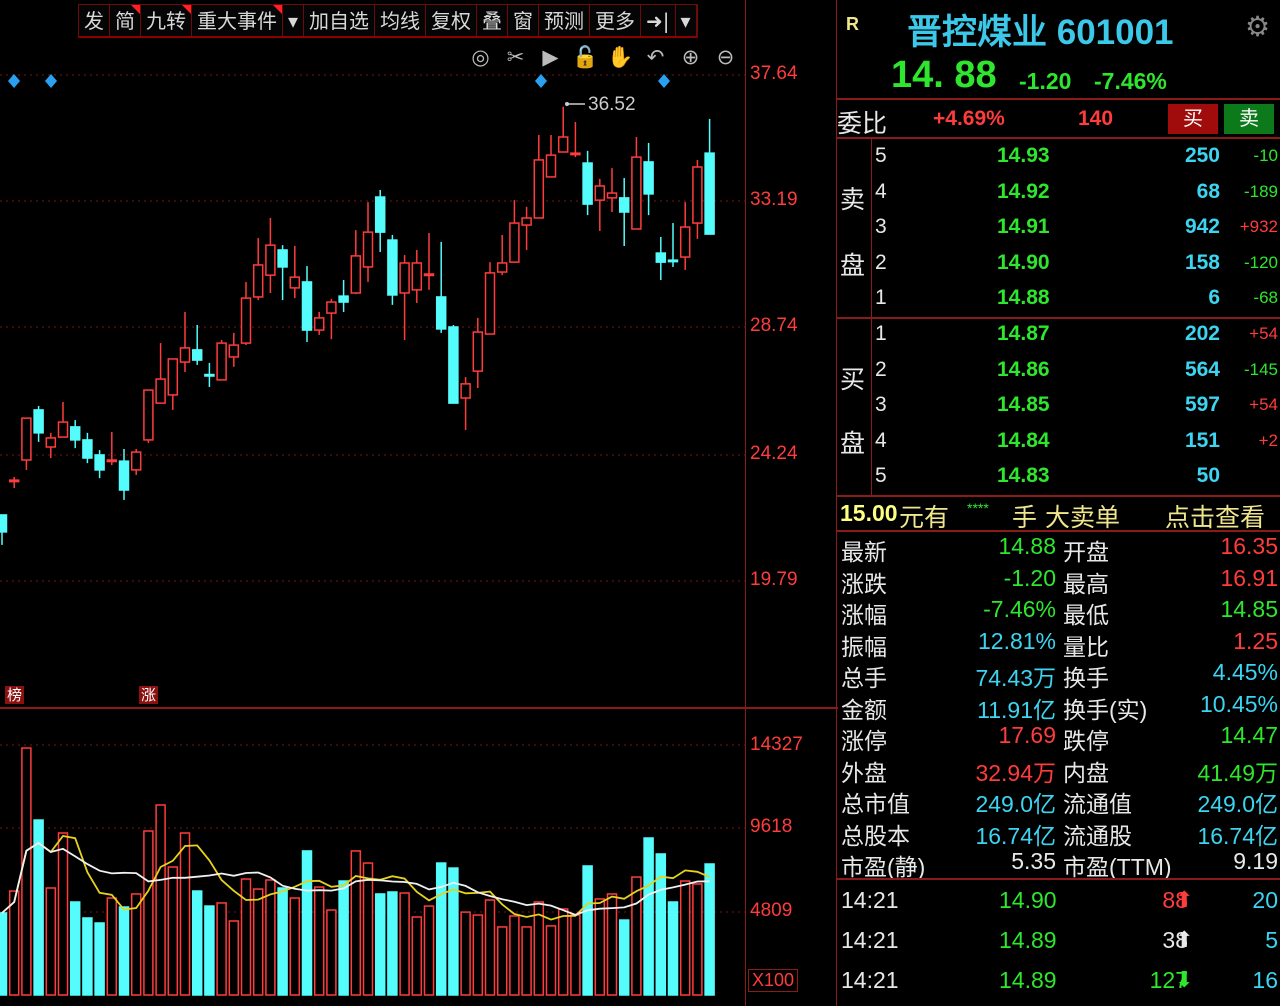 This screenshot has width=1280, height=1006. What do you see at coordinates (881, 369) in the screenshot?
I see `level: 2` at bounding box center [881, 369].